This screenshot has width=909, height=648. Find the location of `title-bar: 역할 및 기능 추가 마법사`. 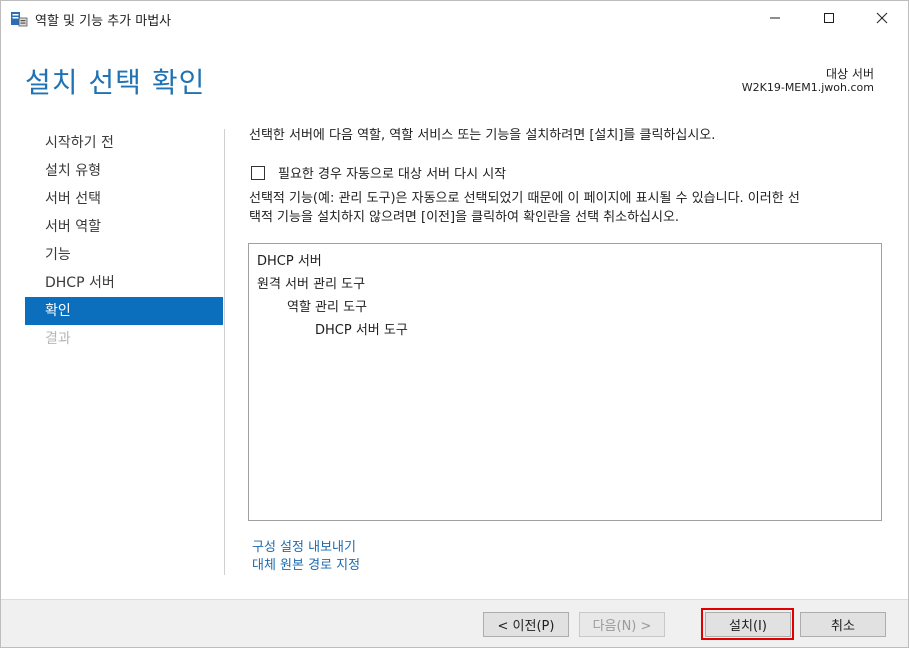

title-bar: 역할 및 기능 추가 마법사 is located at coordinates (454, 19).